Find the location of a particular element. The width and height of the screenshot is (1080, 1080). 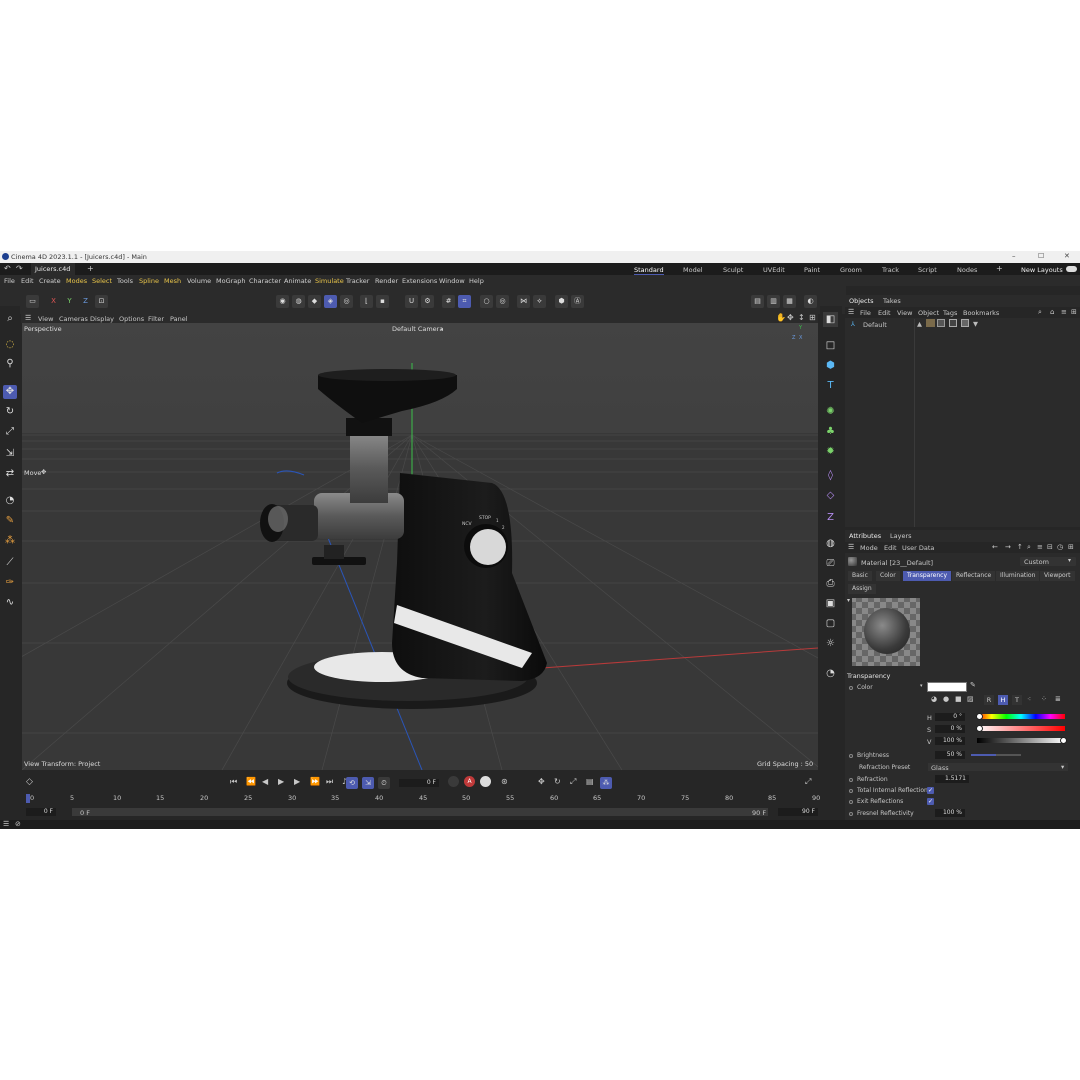

tir-checkbox: ✓ is located at coordinates (930, 790).